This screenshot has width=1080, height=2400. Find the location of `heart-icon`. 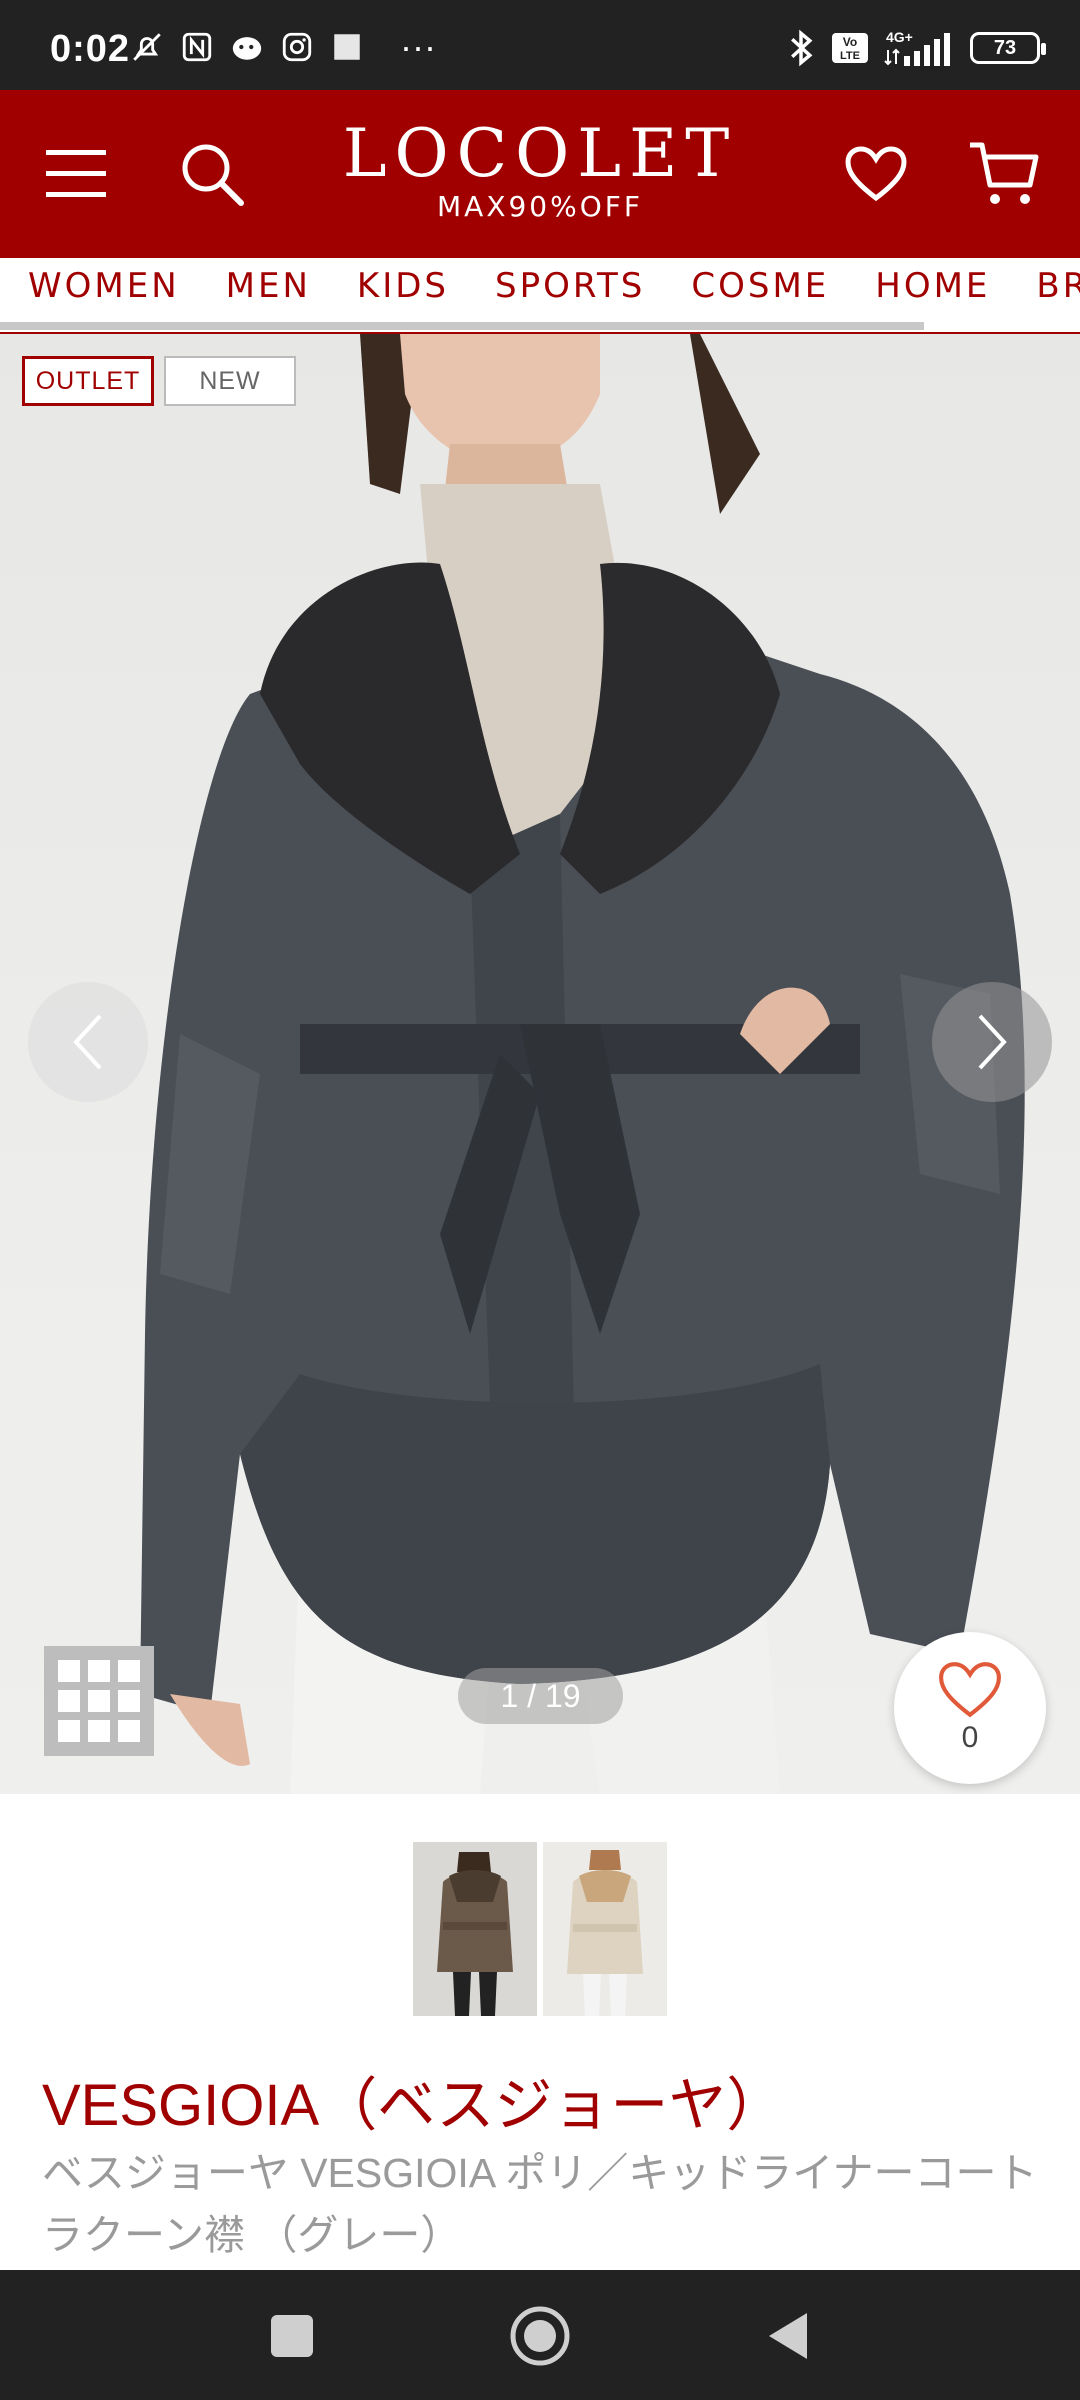

heart-icon is located at coordinates (876, 174).